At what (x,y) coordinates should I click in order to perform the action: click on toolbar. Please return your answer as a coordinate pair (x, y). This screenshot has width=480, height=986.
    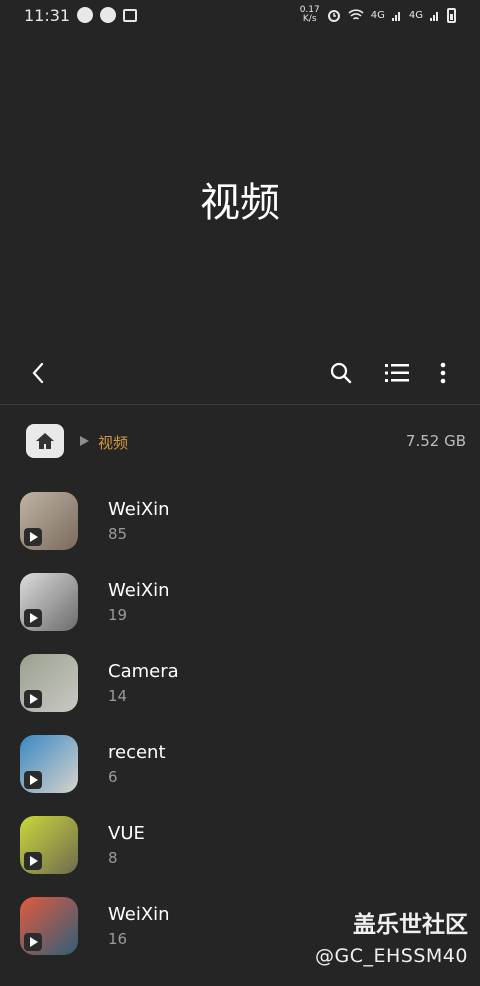
    Looking at the image, I should click on (240, 373).